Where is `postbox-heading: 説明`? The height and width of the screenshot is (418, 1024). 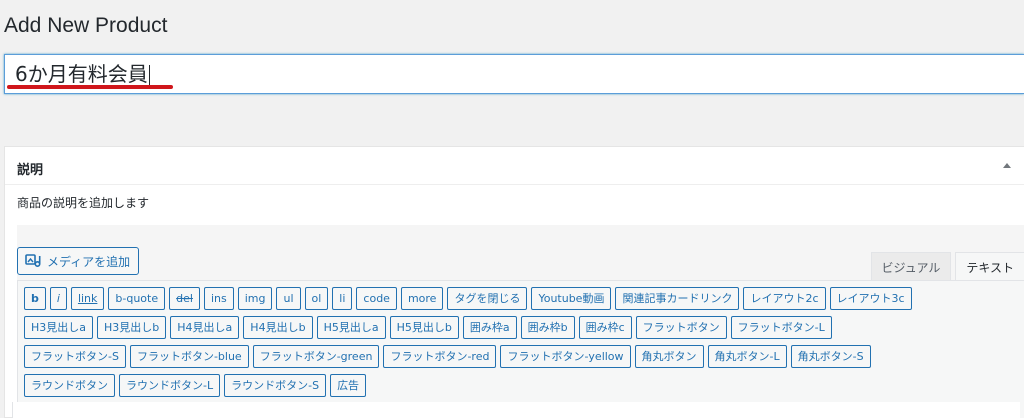 postbox-heading: 説明 is located at coordinates (30, 170).